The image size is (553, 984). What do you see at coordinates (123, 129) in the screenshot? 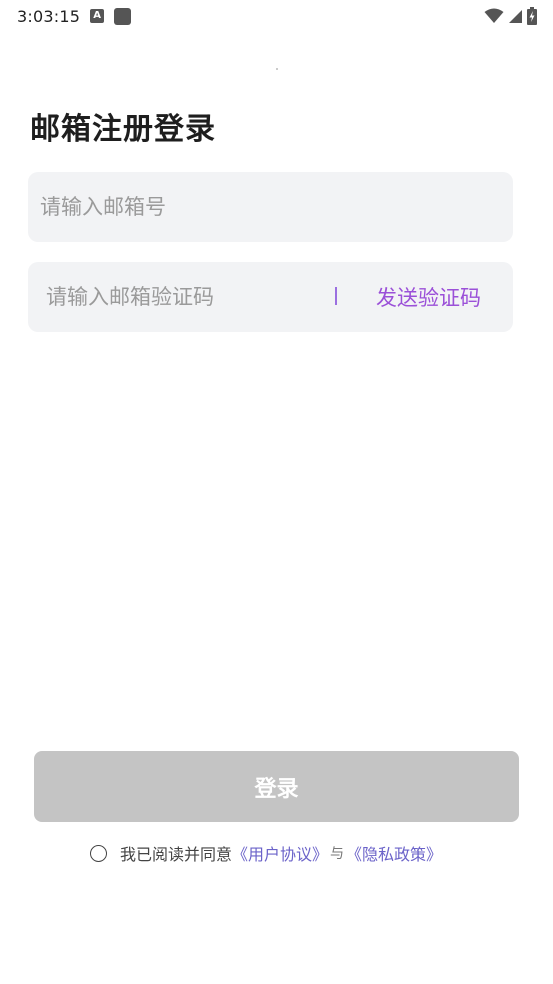
I see `page-title: 邮箱注册登录` at bounding box center [123, 129].